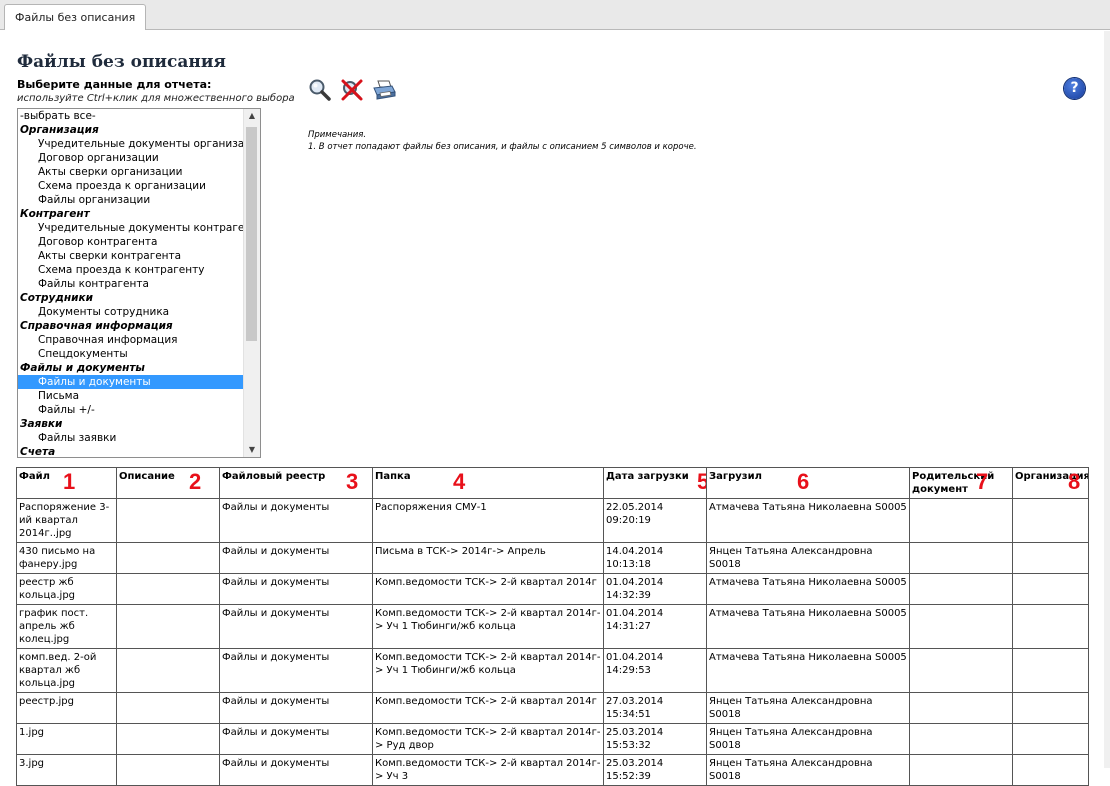 Image resolution: width=1110 pixels, height=786 pixels. What do you see at coordinates (982, 481) in the screenshot?
I see `column-number-marker: 7` at bounding box center [982, 481].